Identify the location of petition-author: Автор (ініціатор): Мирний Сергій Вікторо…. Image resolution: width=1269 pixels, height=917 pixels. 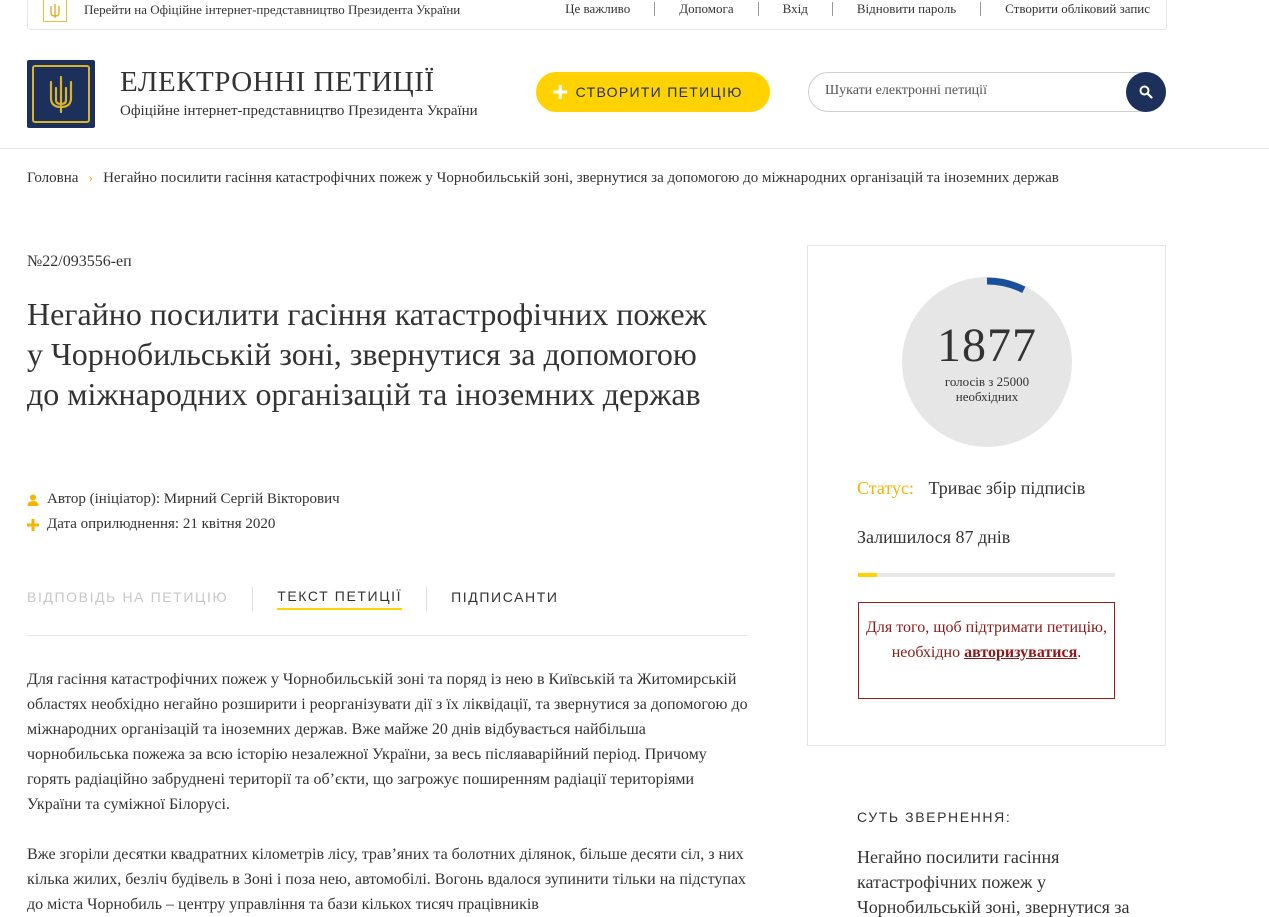
(183, 499).